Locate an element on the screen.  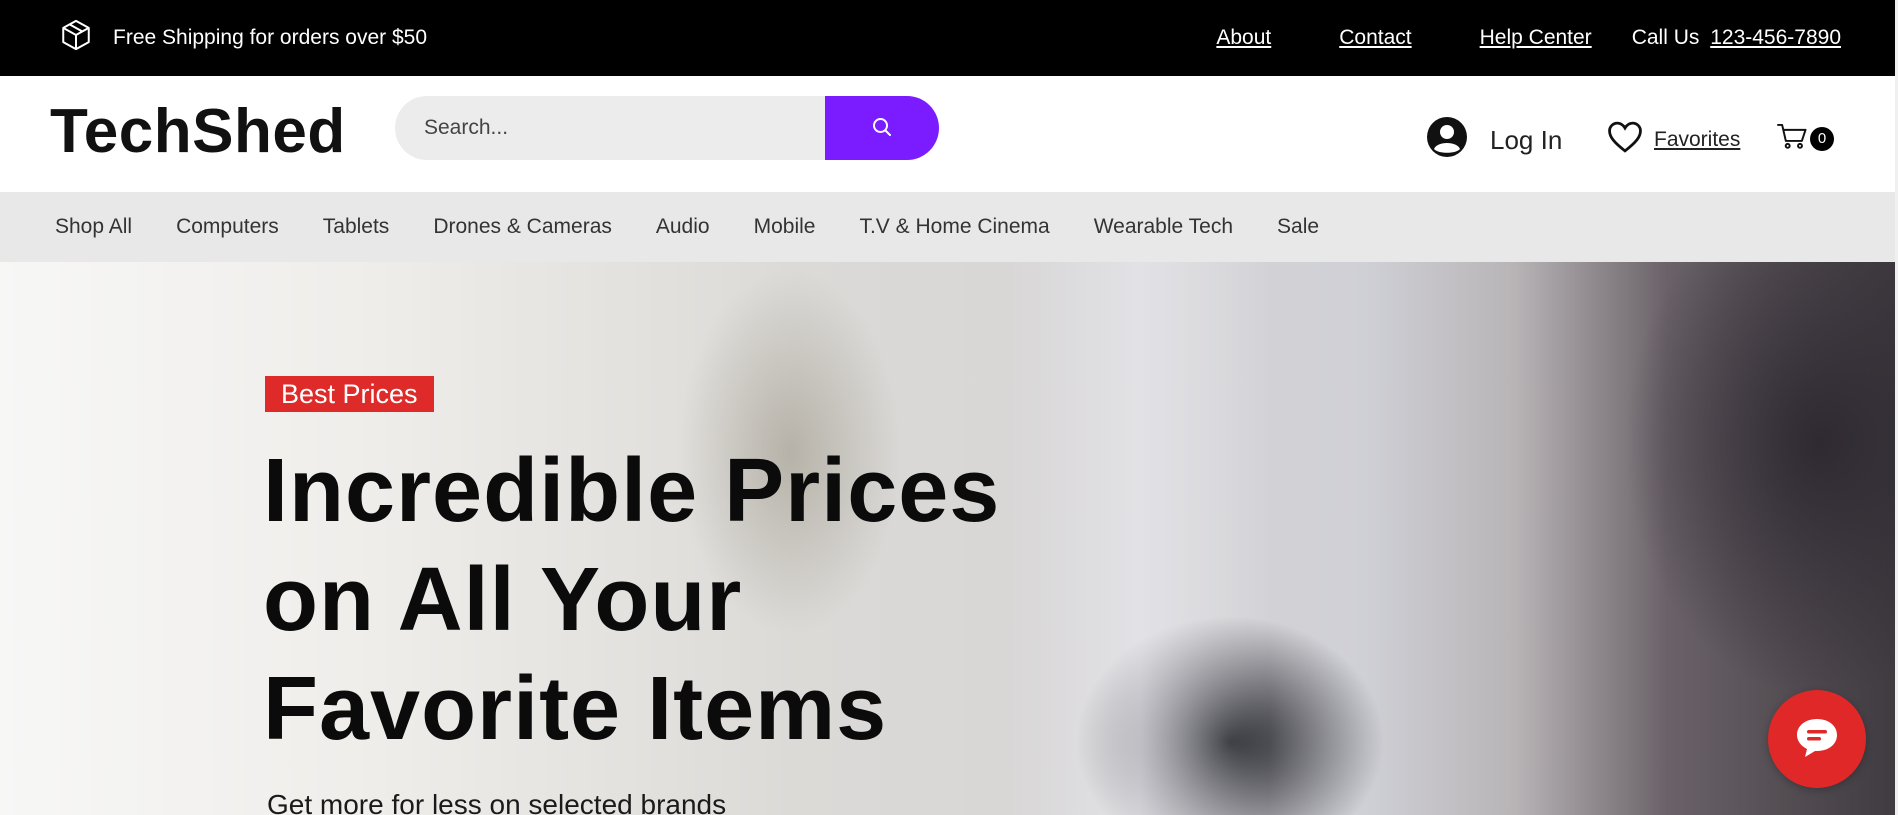
call-us: Call Us 123-456-7890 is located at coordinates (1736, 38).